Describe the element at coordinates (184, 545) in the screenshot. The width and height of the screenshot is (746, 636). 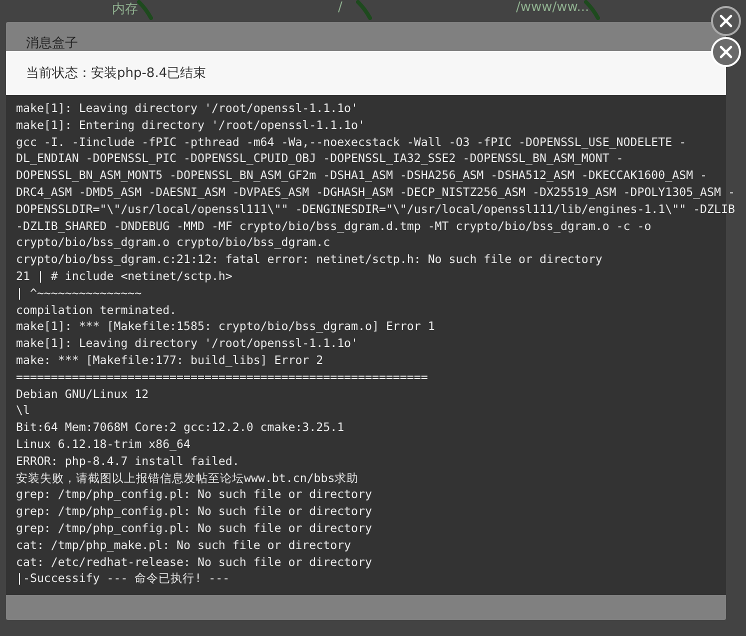
I see `log-line: cat: /tmp/php_make.pl: No such file or directory` at that location.